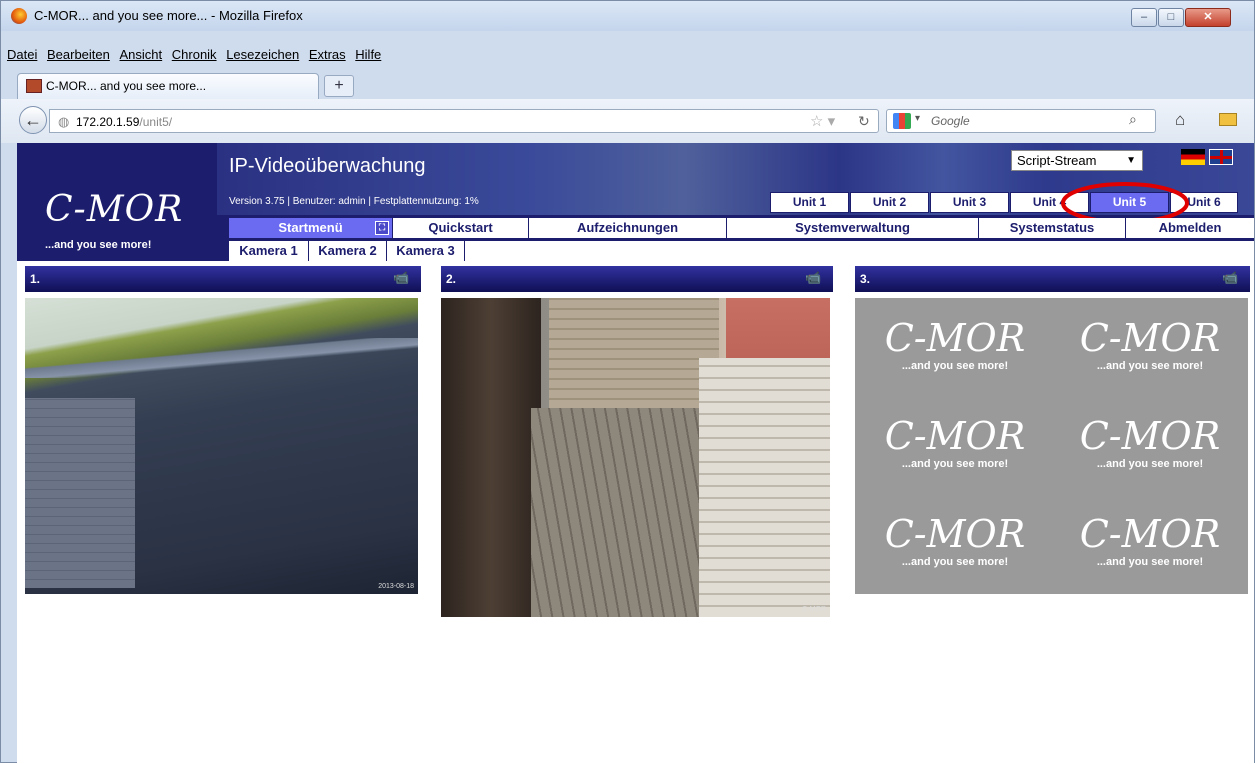 Image resolution: width=1255 pixels, height=764 pixels. I want to click on tab-bar: C-MOR... and you see more... +, so click(627, 85).